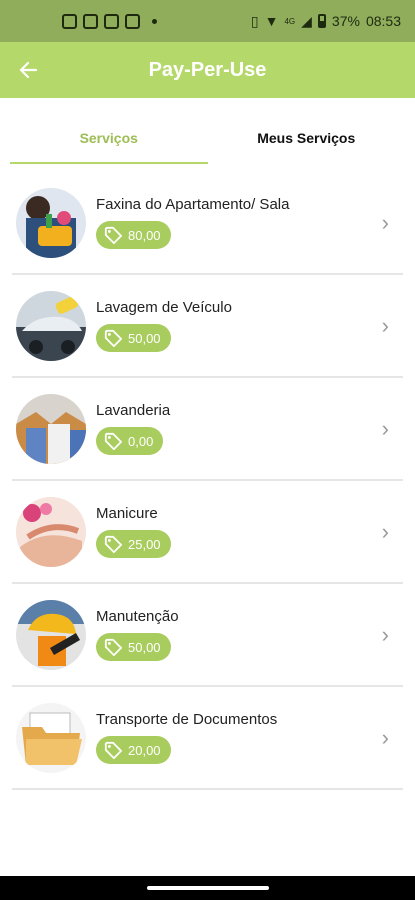 This screenshot has height=900, width=415. I want to click on service-item: Lavagem de Veículo 50,00 ›, so click(207, 326).